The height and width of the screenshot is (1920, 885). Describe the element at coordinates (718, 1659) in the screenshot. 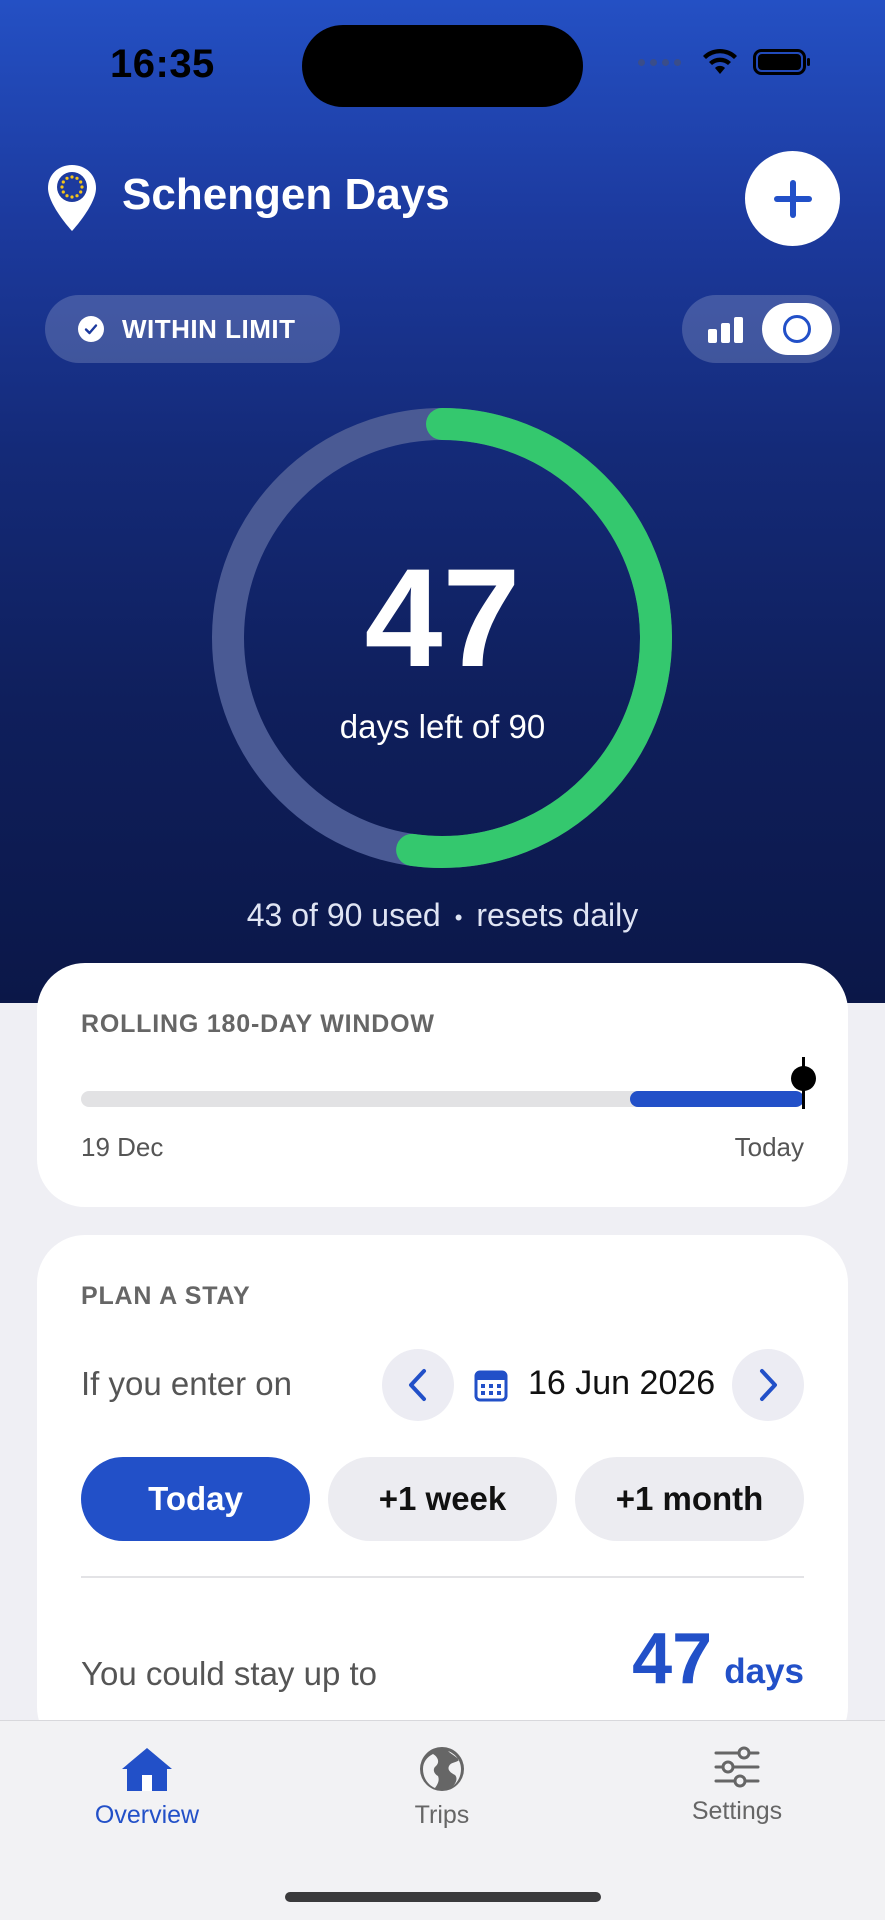

I see `stay-result: 47 days` at that location.